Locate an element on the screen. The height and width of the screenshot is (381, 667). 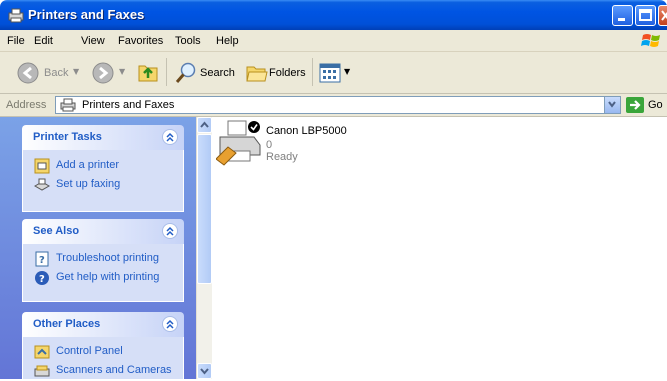
panel-title: Printer Tasks is located at coordinates (67, 137).